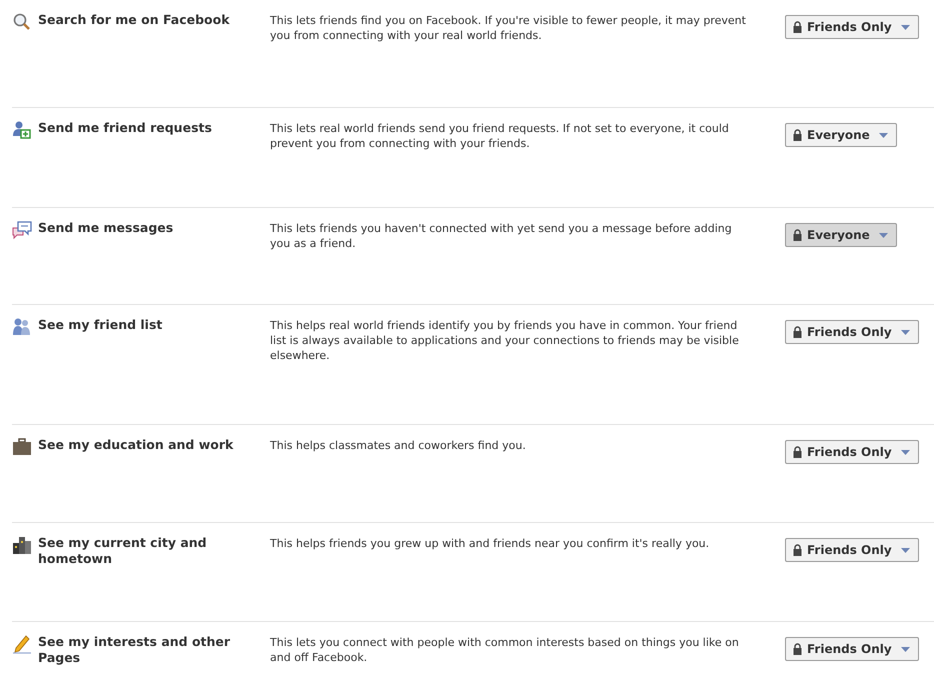  Describe the element at coordinates (22, 130) in the screenshot. I see `add-person-icon` at that location.